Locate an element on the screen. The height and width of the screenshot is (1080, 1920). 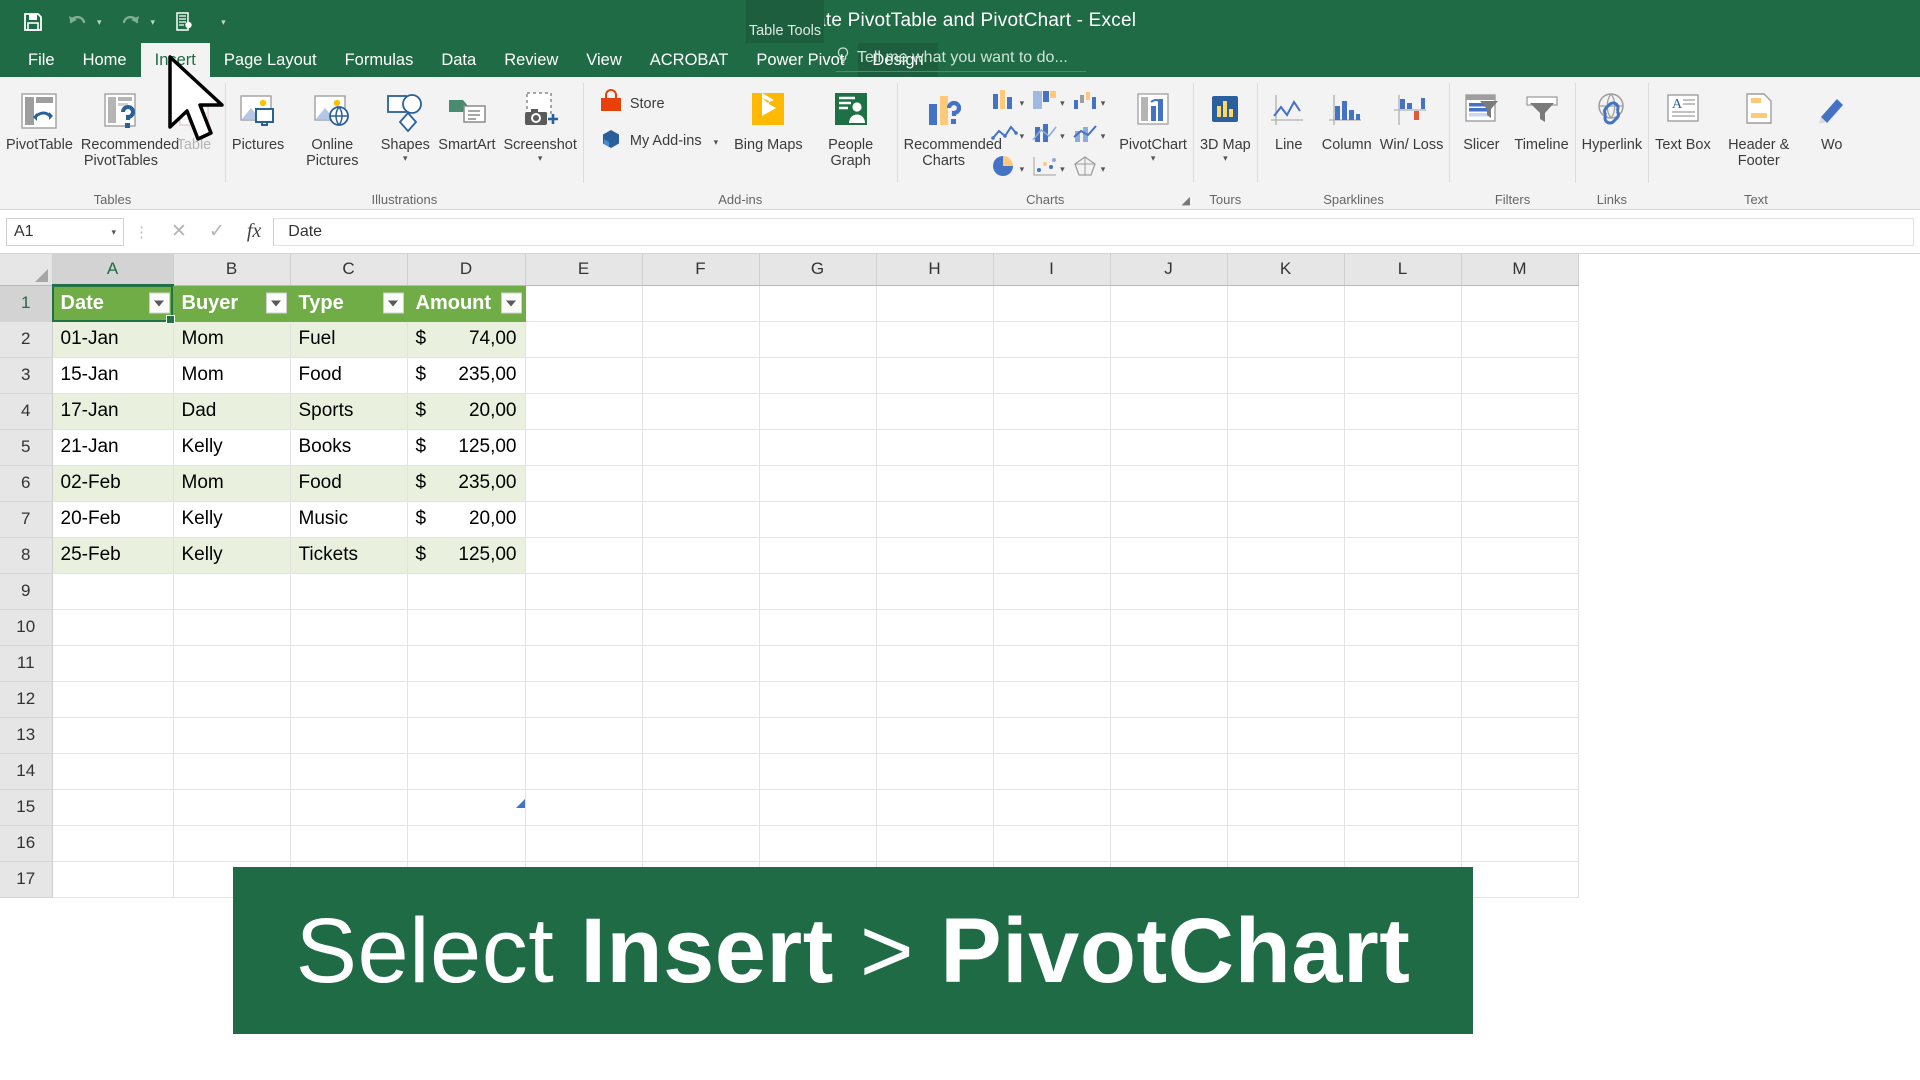
cell-c15 is located at coordinates (349, 807).